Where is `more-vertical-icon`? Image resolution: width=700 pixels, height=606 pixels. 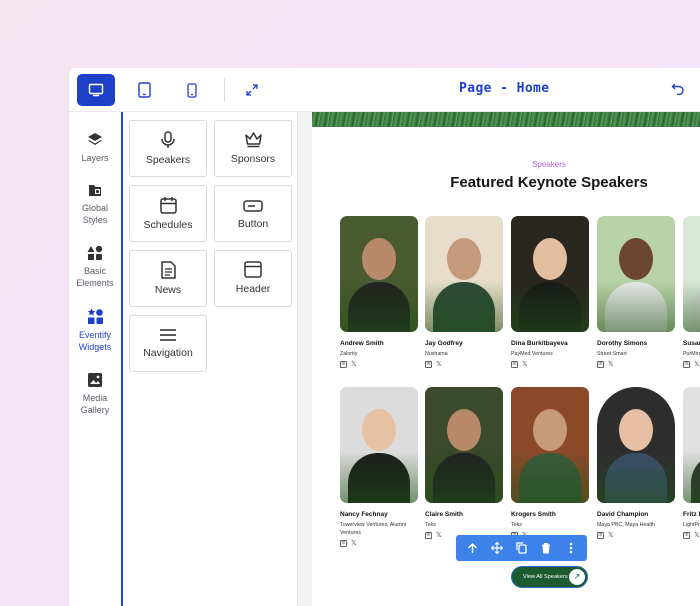 more-vertical-icon is located at coordinates (570, 548).